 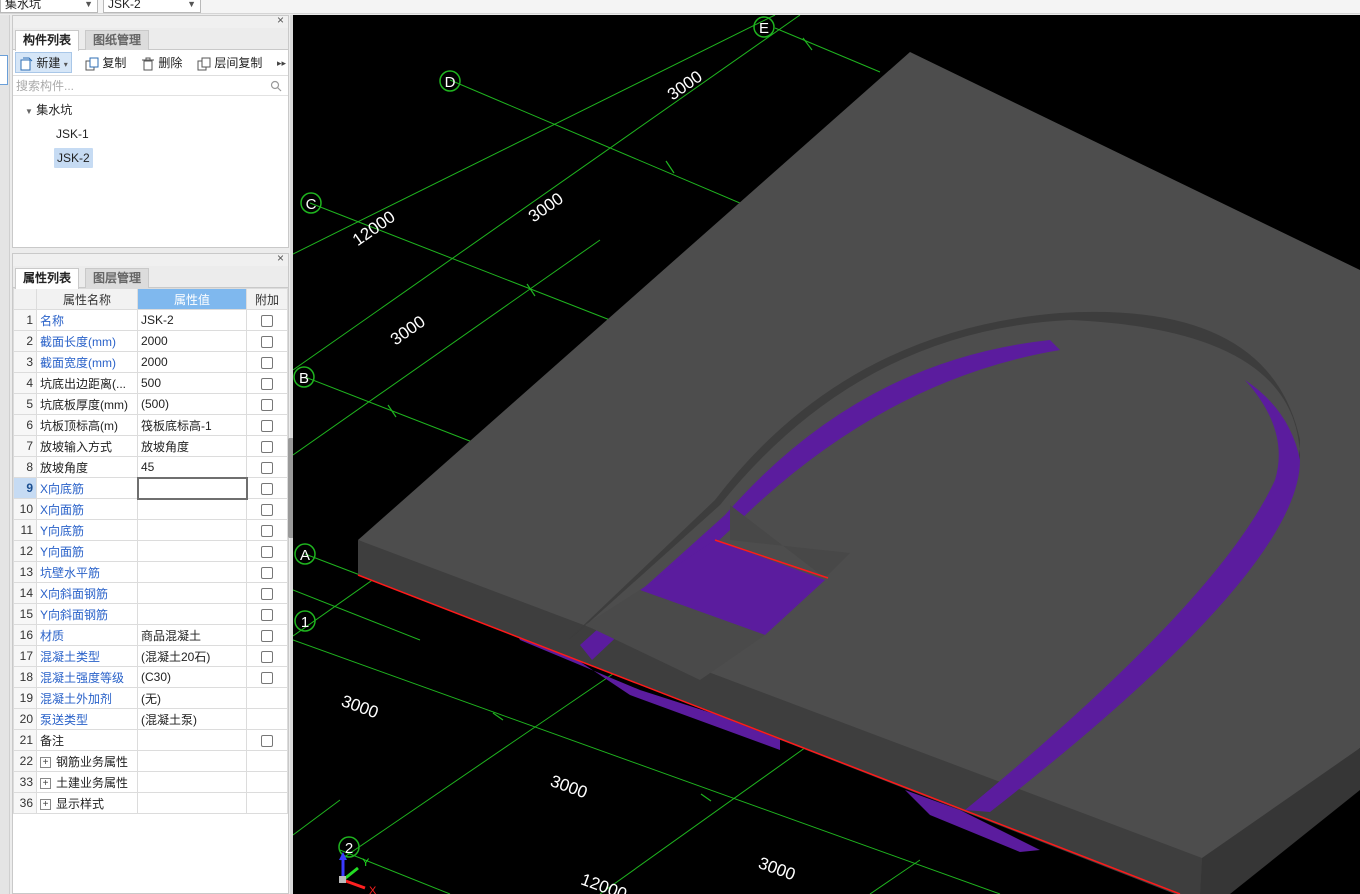 I want to click on table-row: 11 Y向底筋, so click(x=150, y=530).